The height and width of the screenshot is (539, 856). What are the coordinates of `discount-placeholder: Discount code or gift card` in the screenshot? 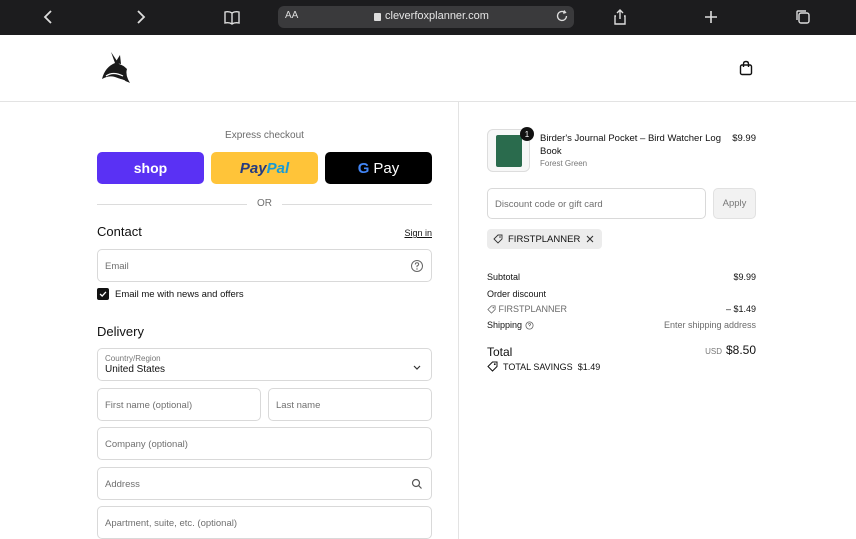 It's located at (549, 204).